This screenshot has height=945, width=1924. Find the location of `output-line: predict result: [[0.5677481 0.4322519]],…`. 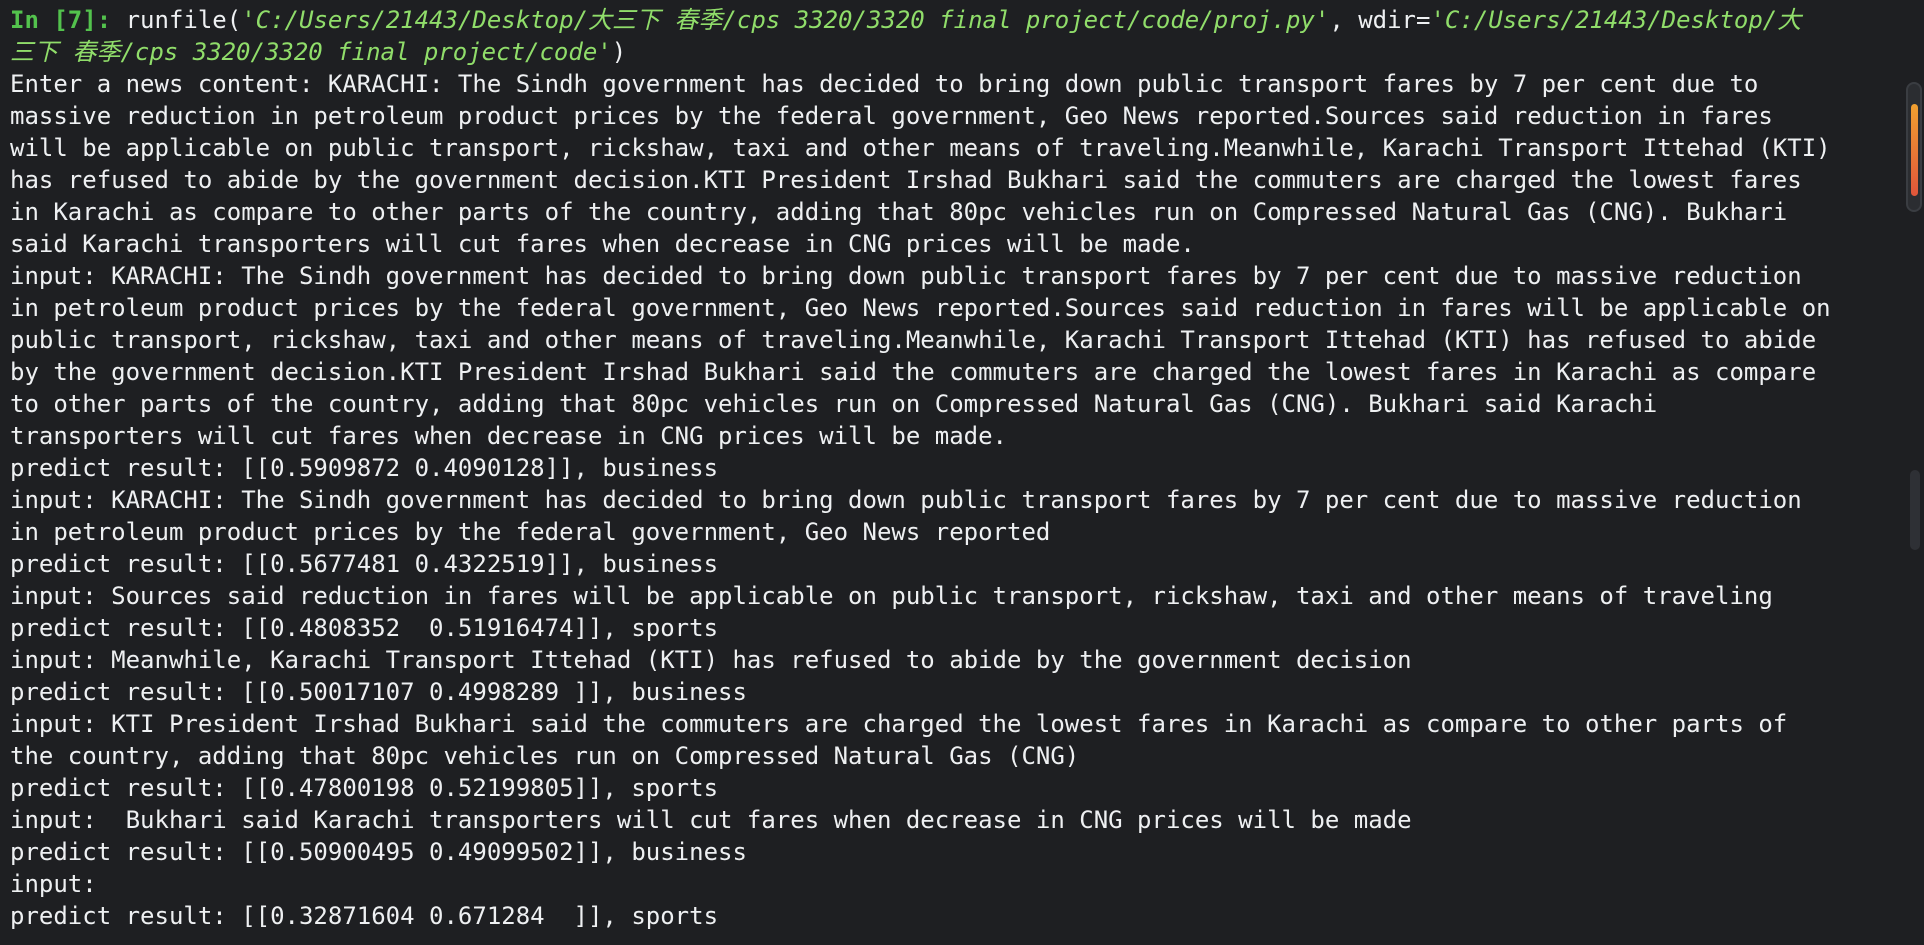

output-line: predict result: [[0.5677481 0.4322519]],… is located at coordinates (364, 564).